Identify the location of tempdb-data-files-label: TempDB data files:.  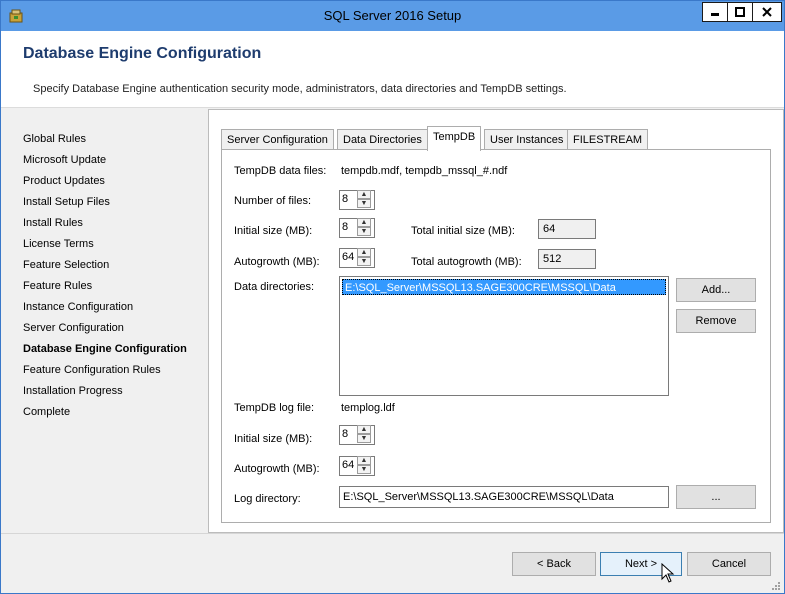
(280, 171).